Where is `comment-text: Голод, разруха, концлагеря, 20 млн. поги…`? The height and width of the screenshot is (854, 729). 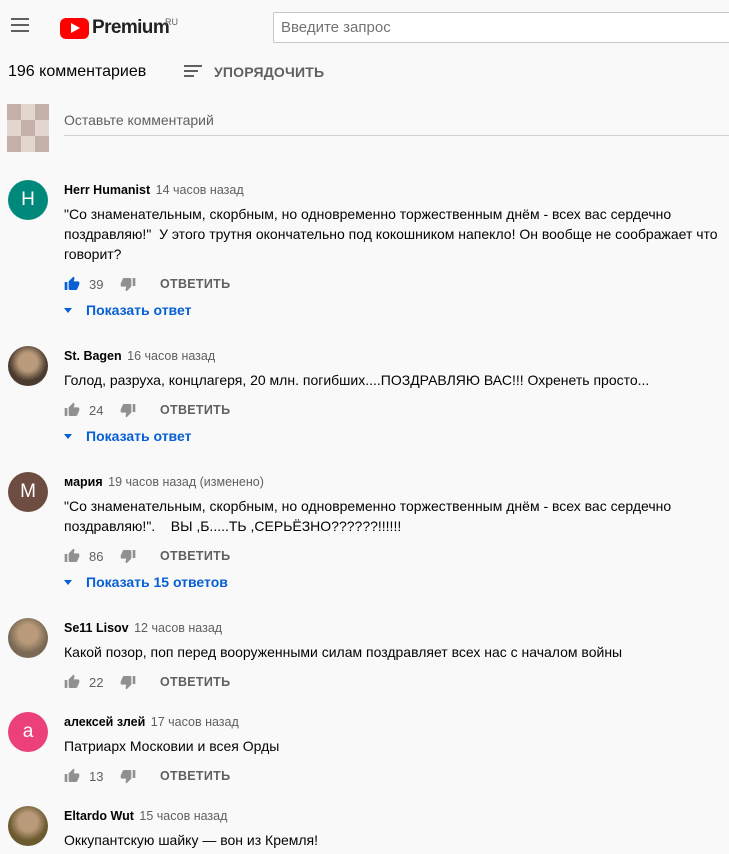
comment-text: Голод, разруха, концлагеря, 20 млн. поги… is located at coordinates (357, 380).